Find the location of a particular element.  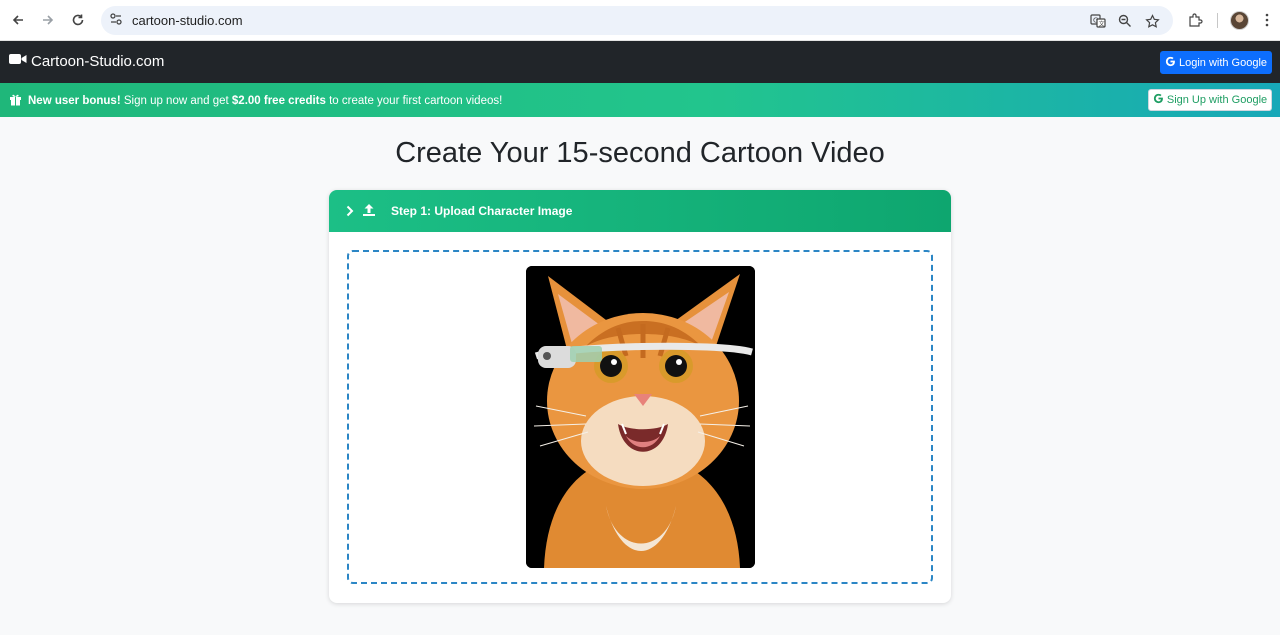

promo-credits: $2.00 free credits is located at coordinates (278, 101).